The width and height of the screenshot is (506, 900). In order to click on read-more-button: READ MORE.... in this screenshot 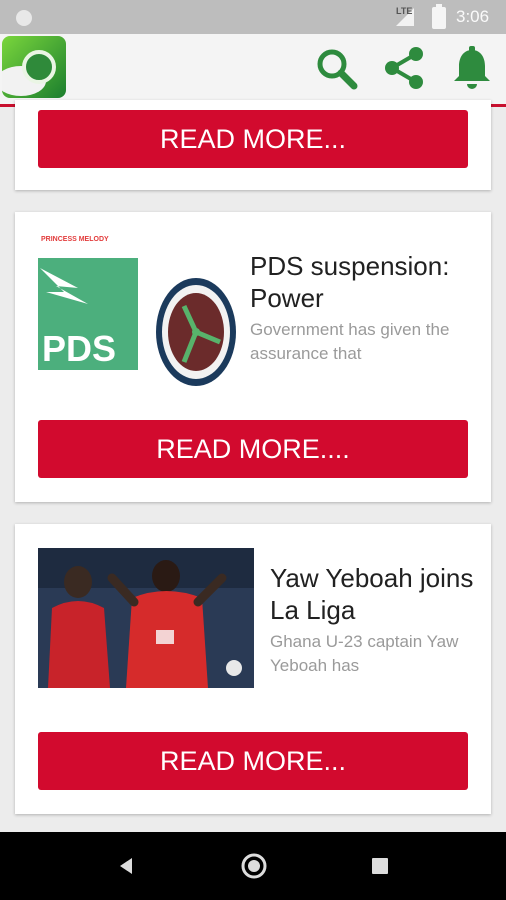, I will do `click(253, 449)`.